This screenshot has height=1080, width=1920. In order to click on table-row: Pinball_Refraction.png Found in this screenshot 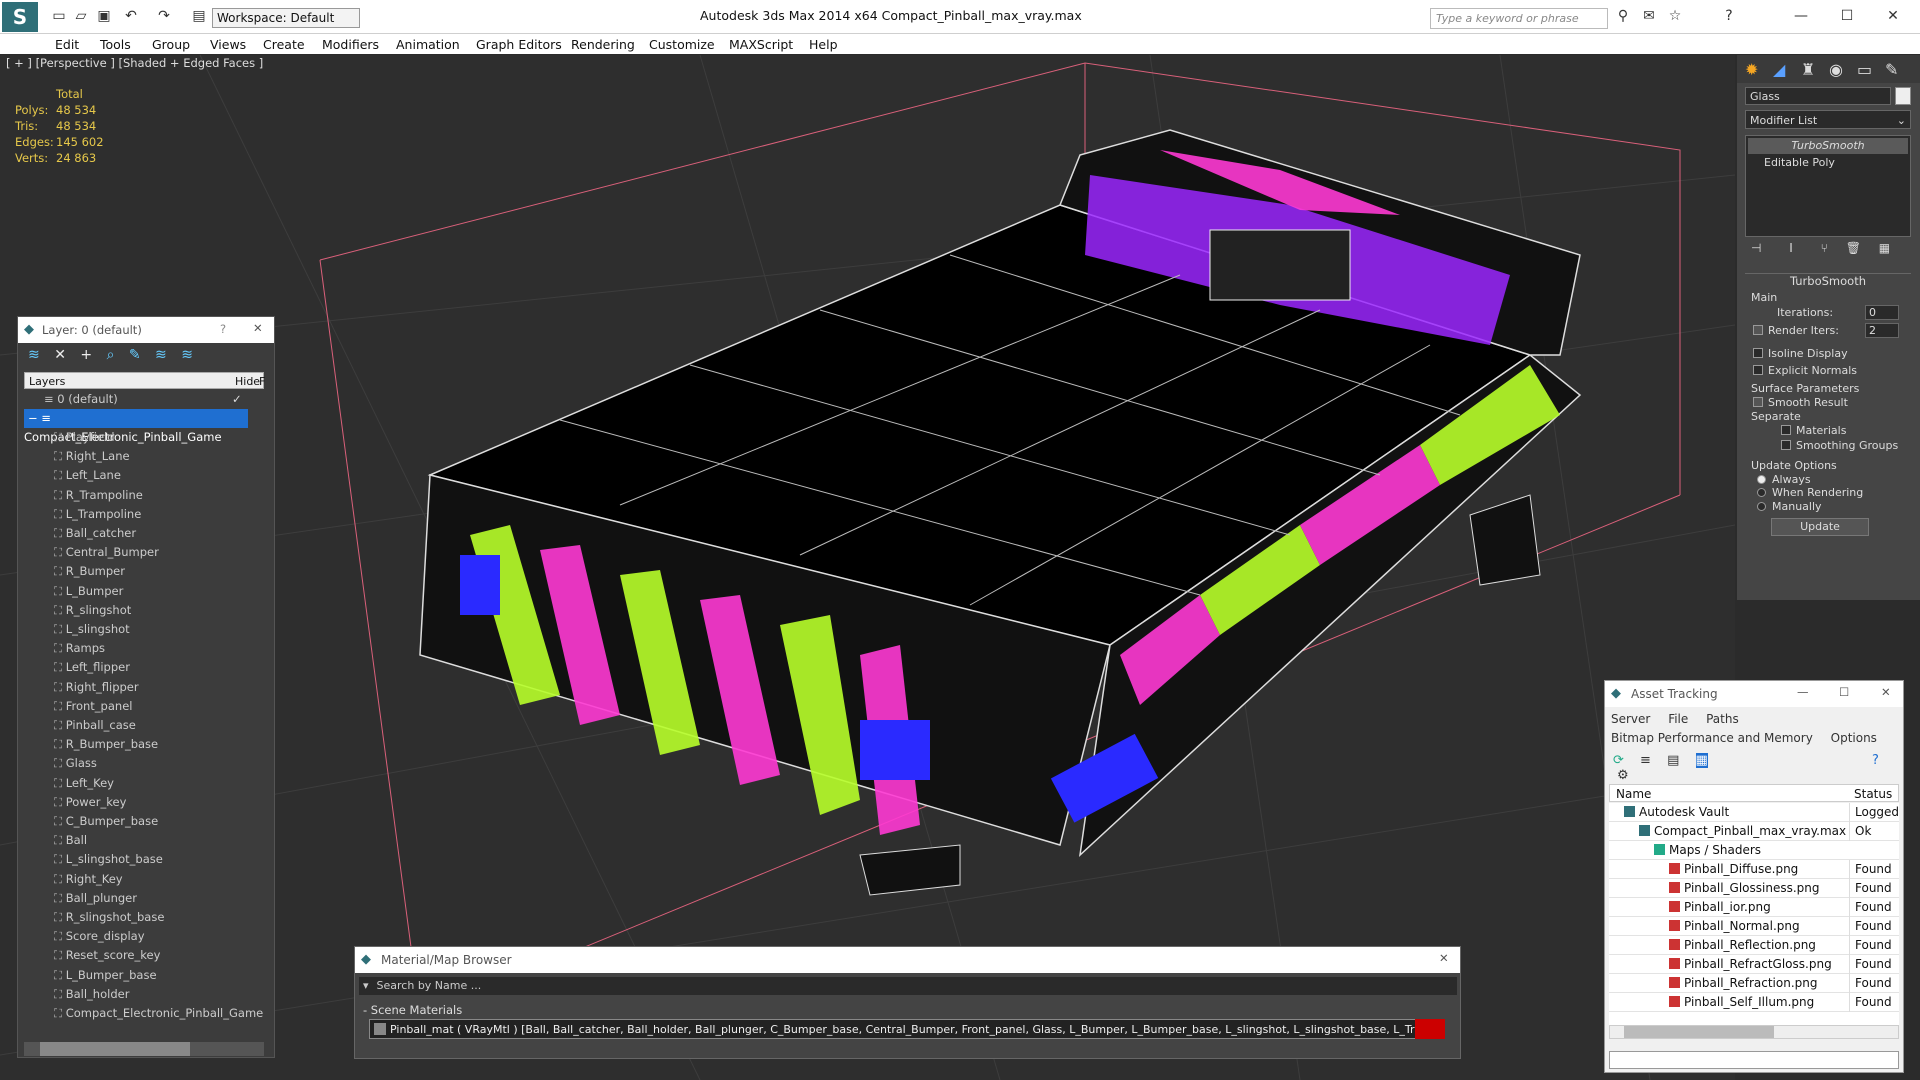, I will do `click(1754, 983)`.